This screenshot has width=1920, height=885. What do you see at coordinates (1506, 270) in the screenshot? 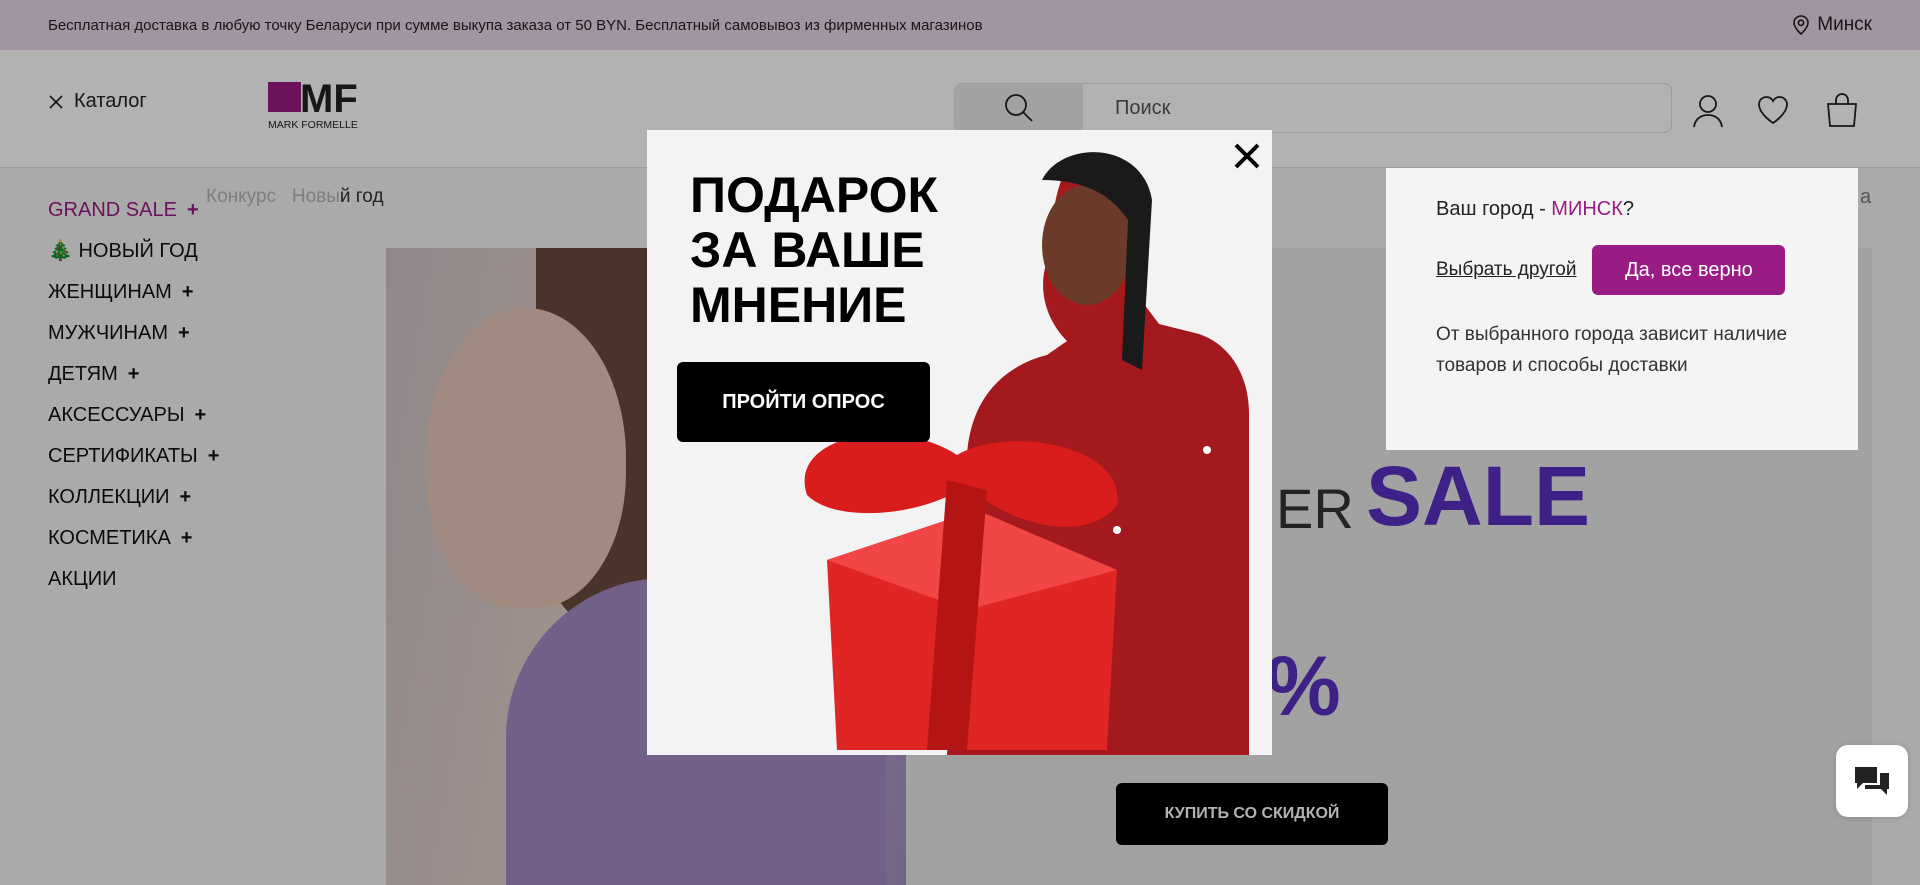
I see `choose-other-city-link: Выбрать другой` at bounding box center [1506, 270].